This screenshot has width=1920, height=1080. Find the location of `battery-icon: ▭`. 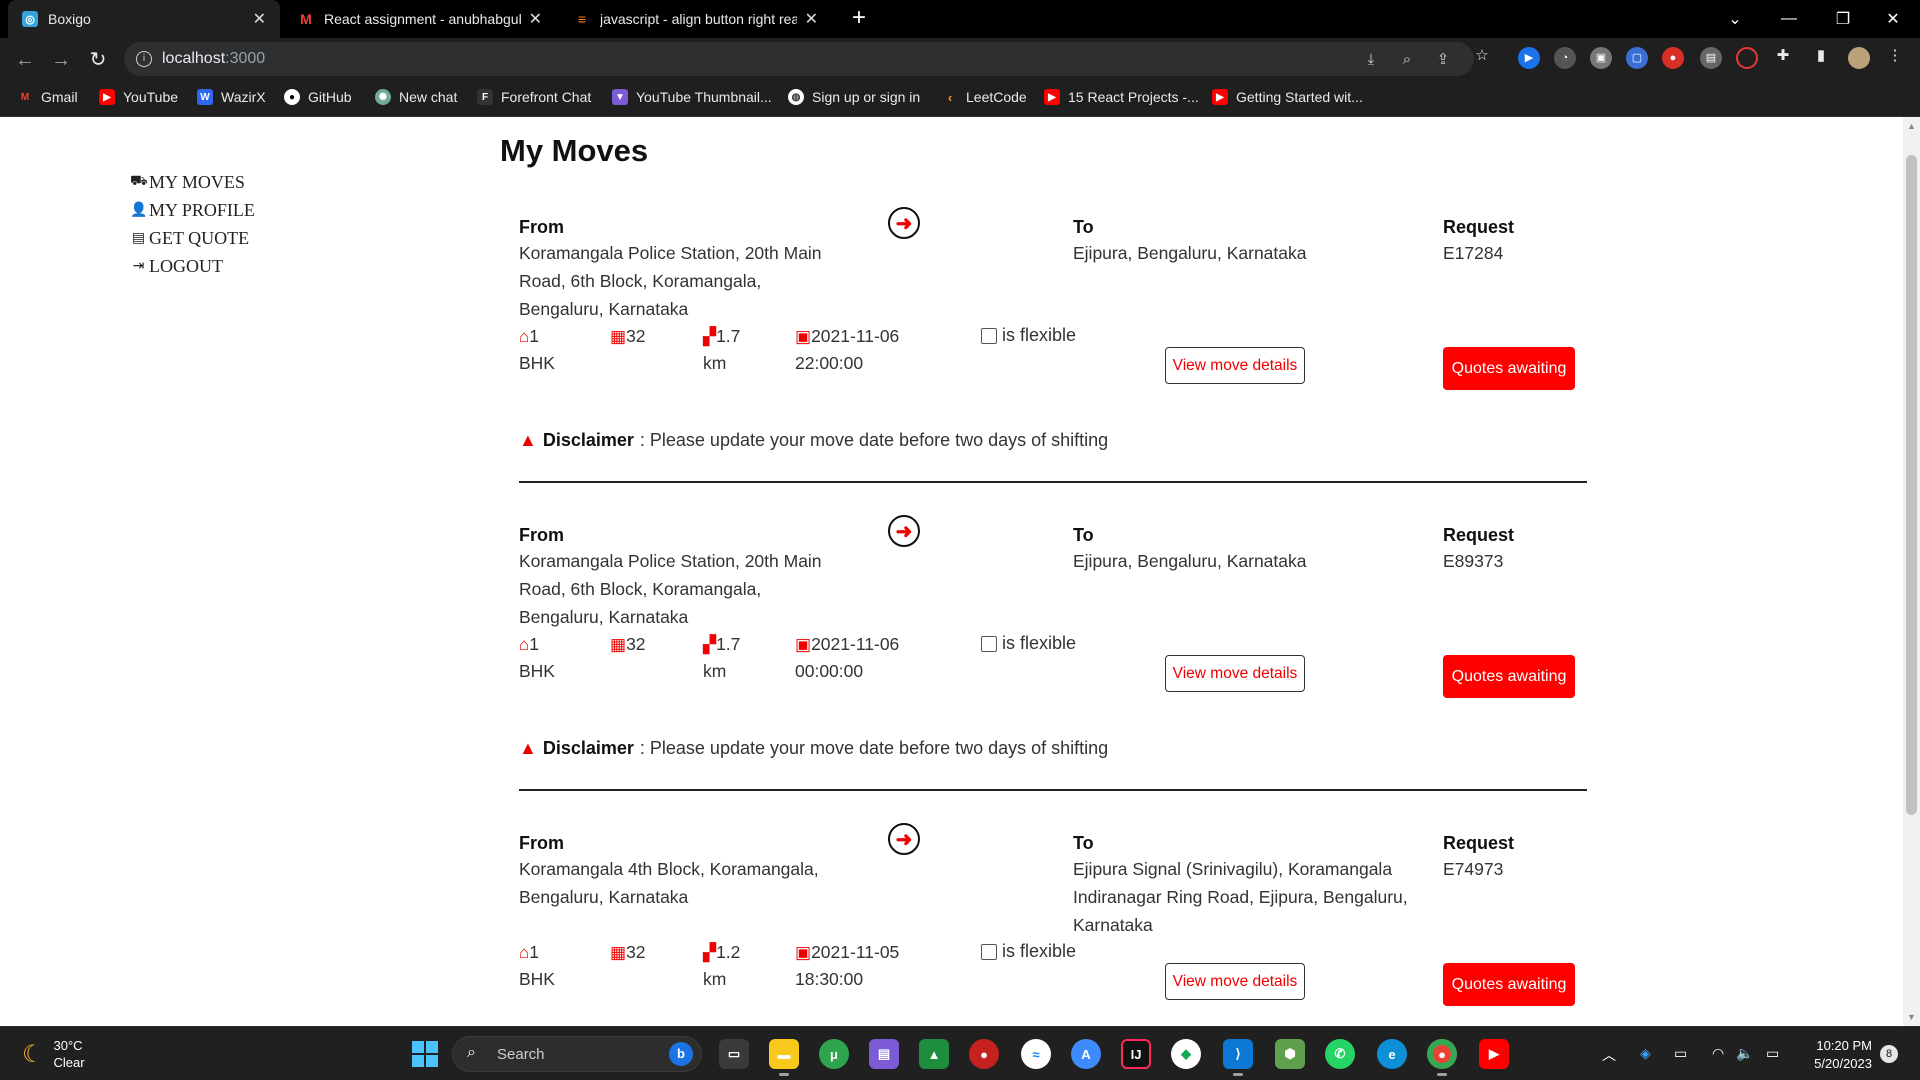

battery-icon: ▭ is located at coordinates (1772, 1053).